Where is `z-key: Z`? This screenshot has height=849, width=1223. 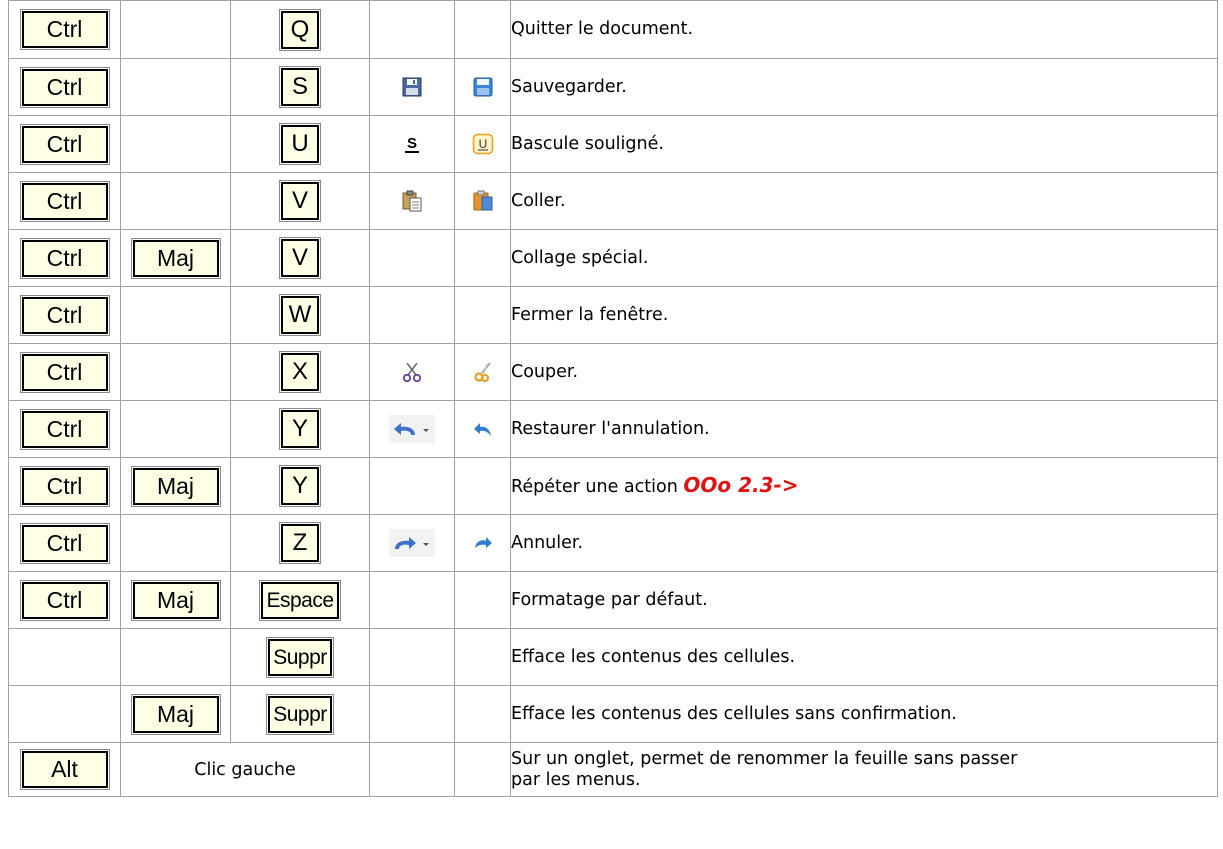
z-key: Z is located at coordinates (300, 543).